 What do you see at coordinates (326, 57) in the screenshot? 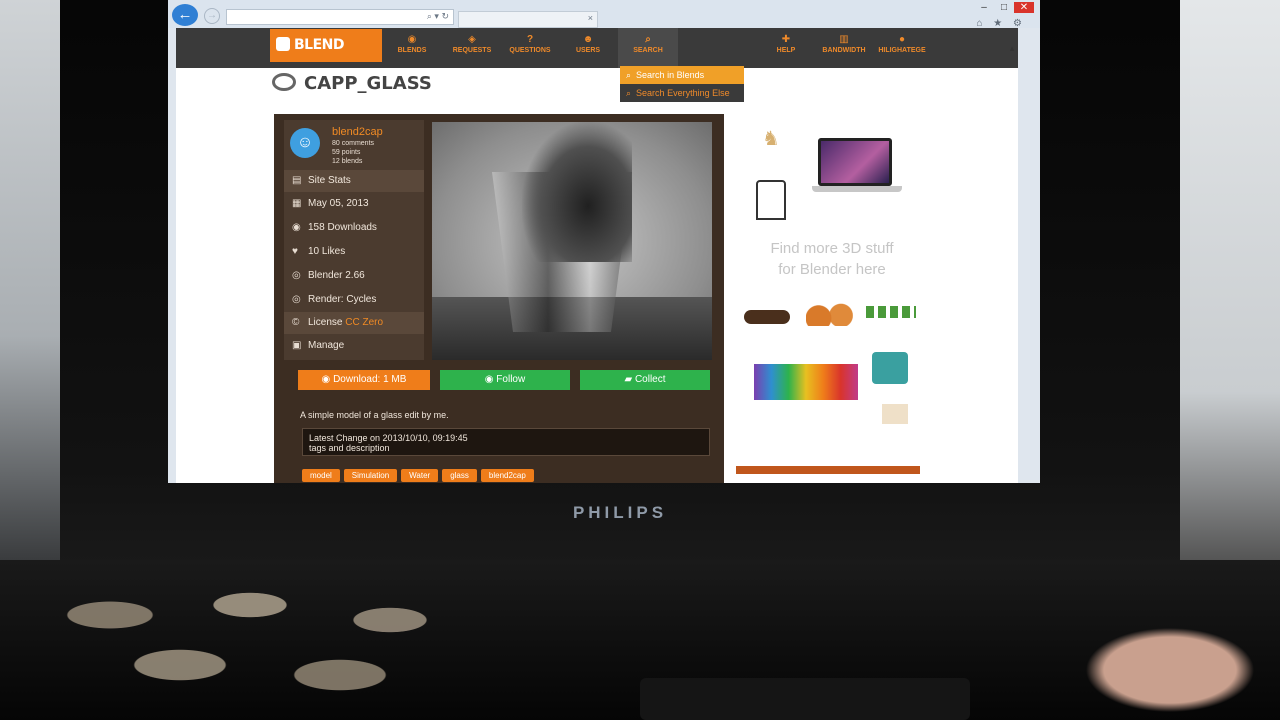
I see `site-logo: BLEND SWAP` at bounding box center [326, 57].